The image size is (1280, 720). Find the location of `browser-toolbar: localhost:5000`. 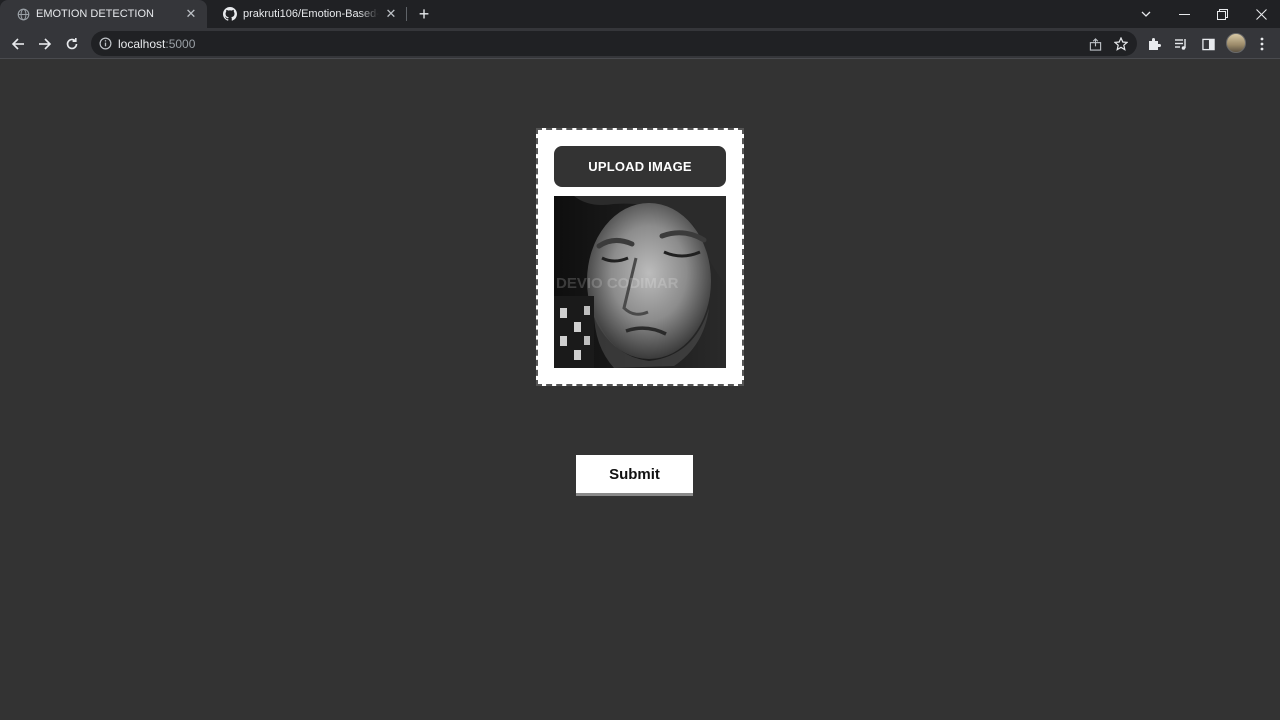

browser-toolbar: localhost:5000 is located at coordinates (640, 43).